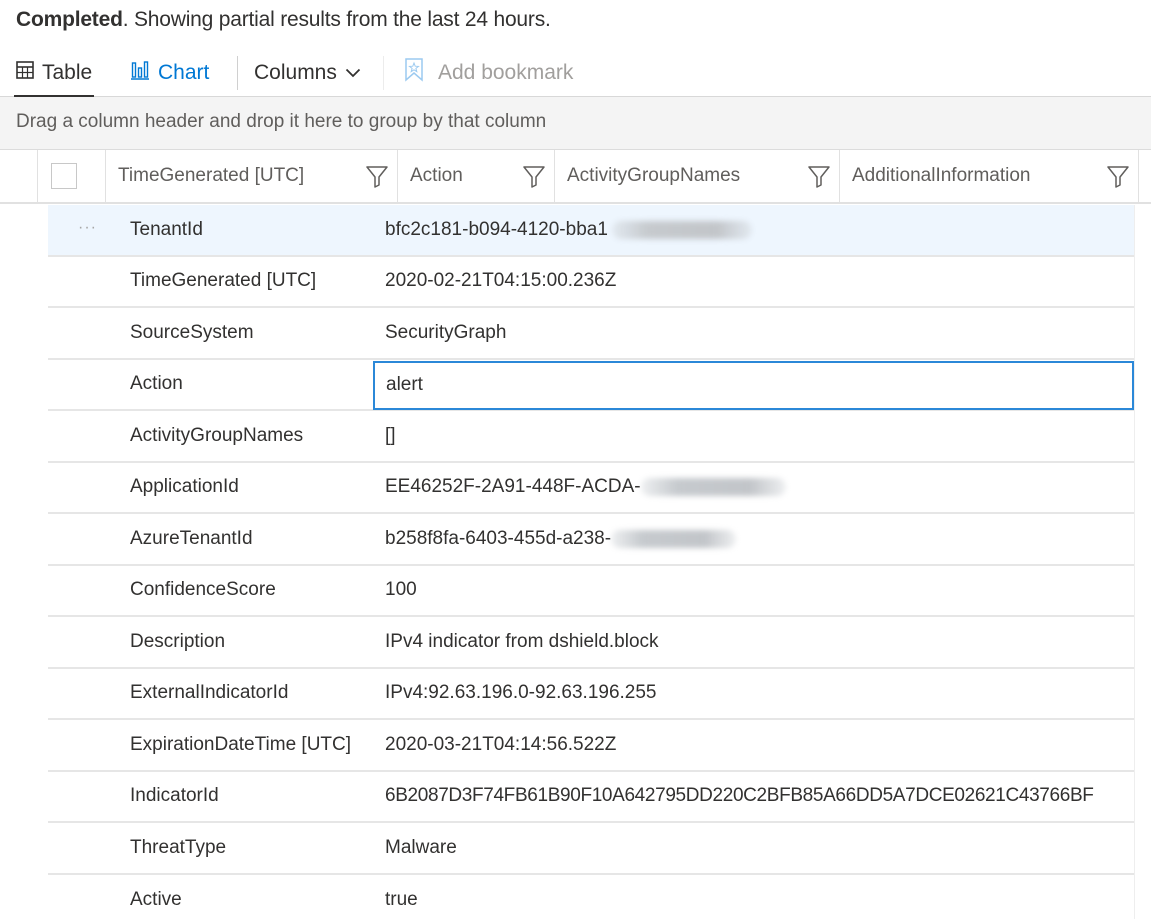 Image resolution: width=1151 pixels, height=919 pixels. What do you see at coordinates (568, 230) in the screenshot?
I see `field-value: bfc2c181-b094-4120-bba1` at bounding box center [568, 230].